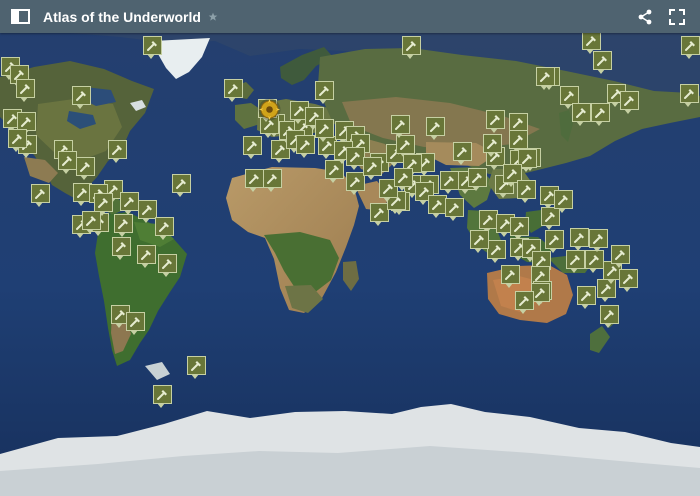 The height and width of the screenshot is (496, 700). Describe the element at coordinates (20, 17) in the screenshot. I see `panel-toggle-button` at that location.